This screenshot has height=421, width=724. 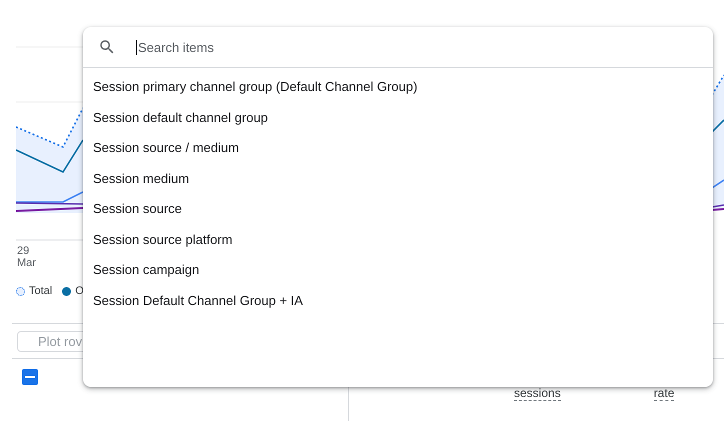 I want to click on axis-label: 29, so click(x=23, y=251).